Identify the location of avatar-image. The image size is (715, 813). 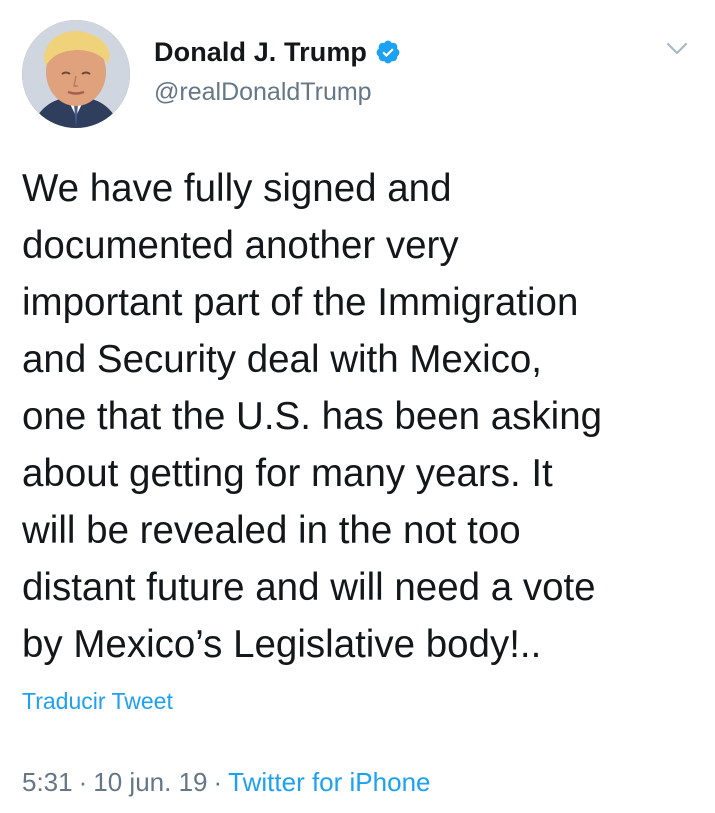
(76, 74).